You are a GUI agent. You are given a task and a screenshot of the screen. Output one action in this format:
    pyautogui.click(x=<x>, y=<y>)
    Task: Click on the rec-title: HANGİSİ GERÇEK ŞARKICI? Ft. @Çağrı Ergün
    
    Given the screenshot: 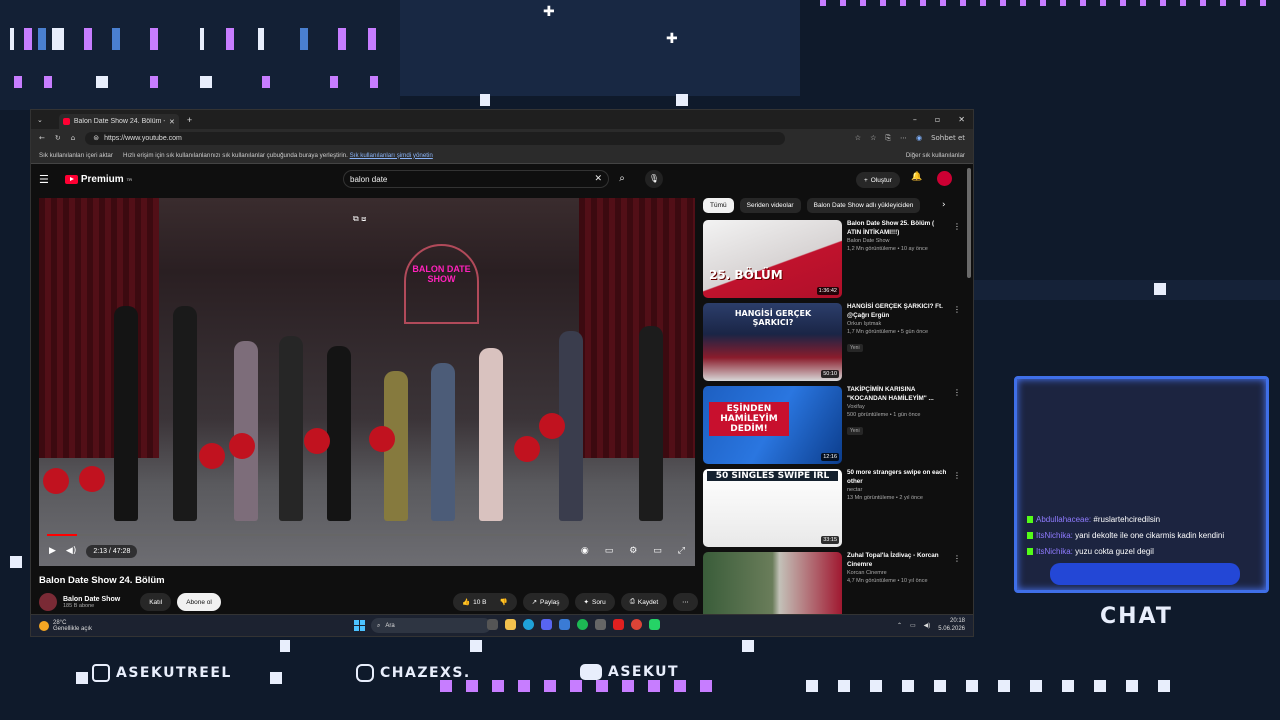 What is the action you would take?
    pyautogui.click(x=897, y=311)
    